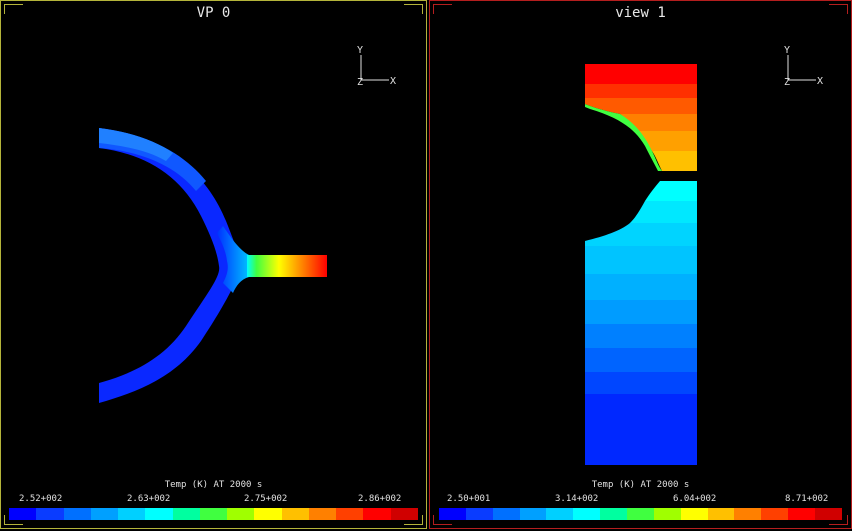 The image size is (852, 531). What do you see at coordinates (41, 499) in the screenshot?
I see `colorbar-label: 2.52+002` at bounding box center [41, 499].